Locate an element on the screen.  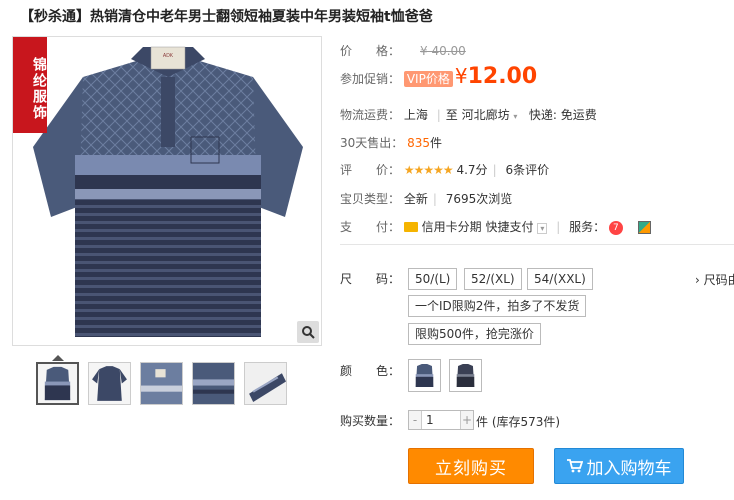
size-label: 尺 码： is located at coordinates (370, 279).